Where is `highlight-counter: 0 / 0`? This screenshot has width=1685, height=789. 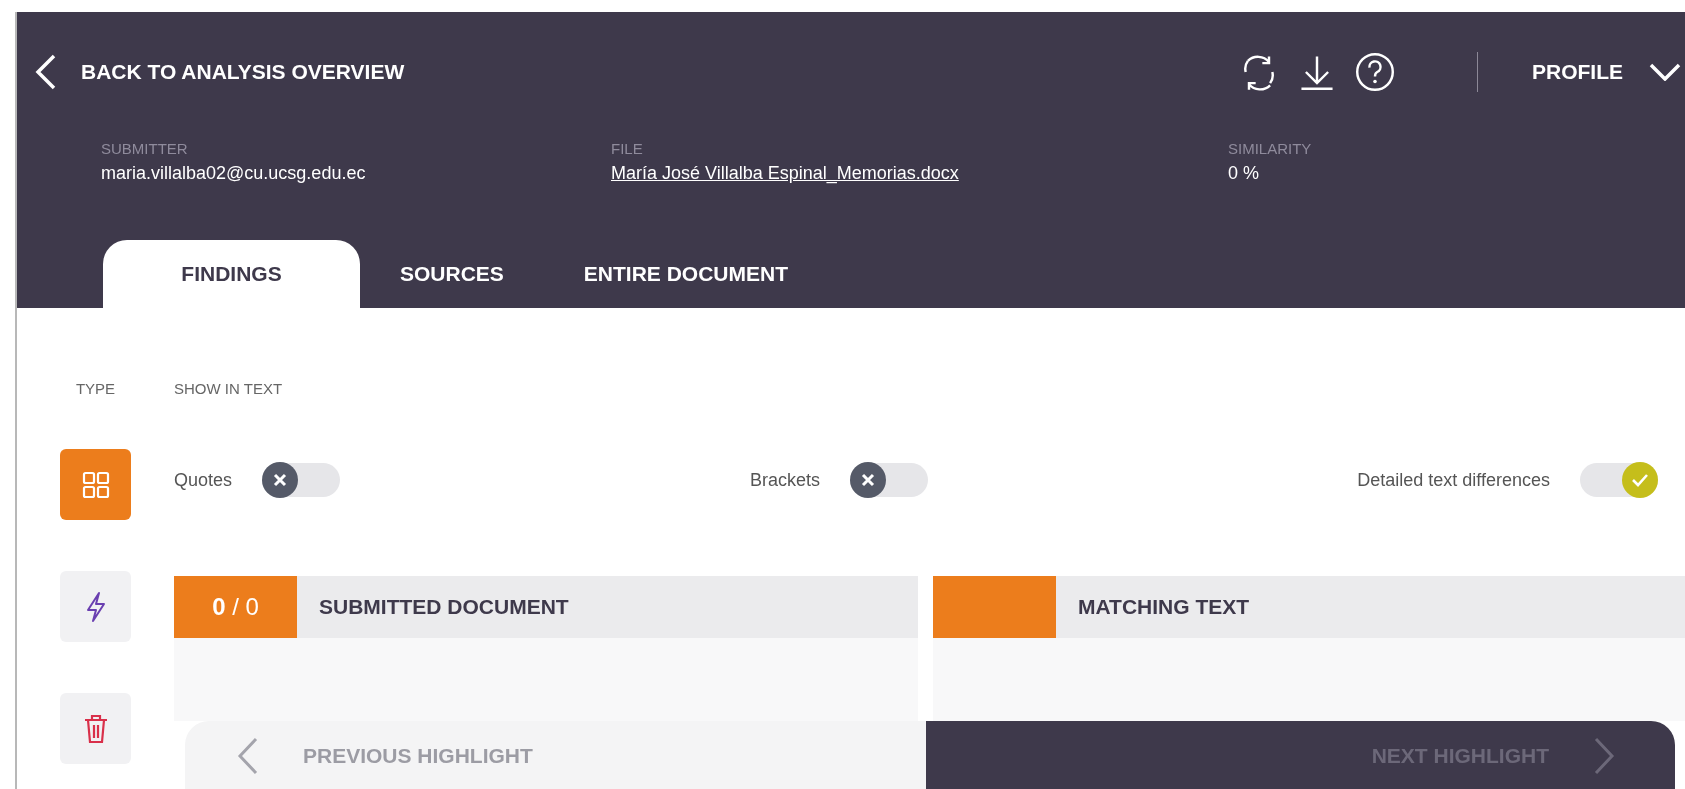
highlight-counter: 0 / 0 is located at coordinates (235, 607).